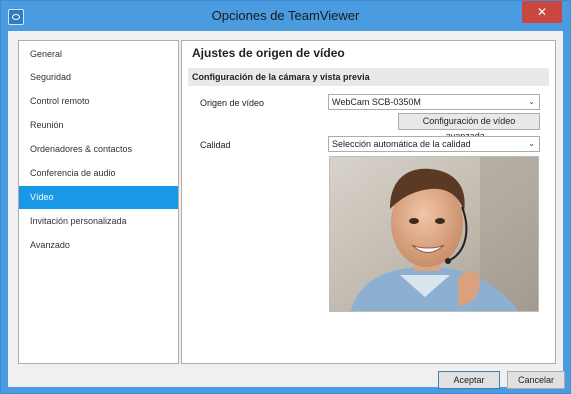  Describe the element at coordinates (98, 101) in the screenshot. I see `sidebar-item-control-remoto: Control remoto` at that location.